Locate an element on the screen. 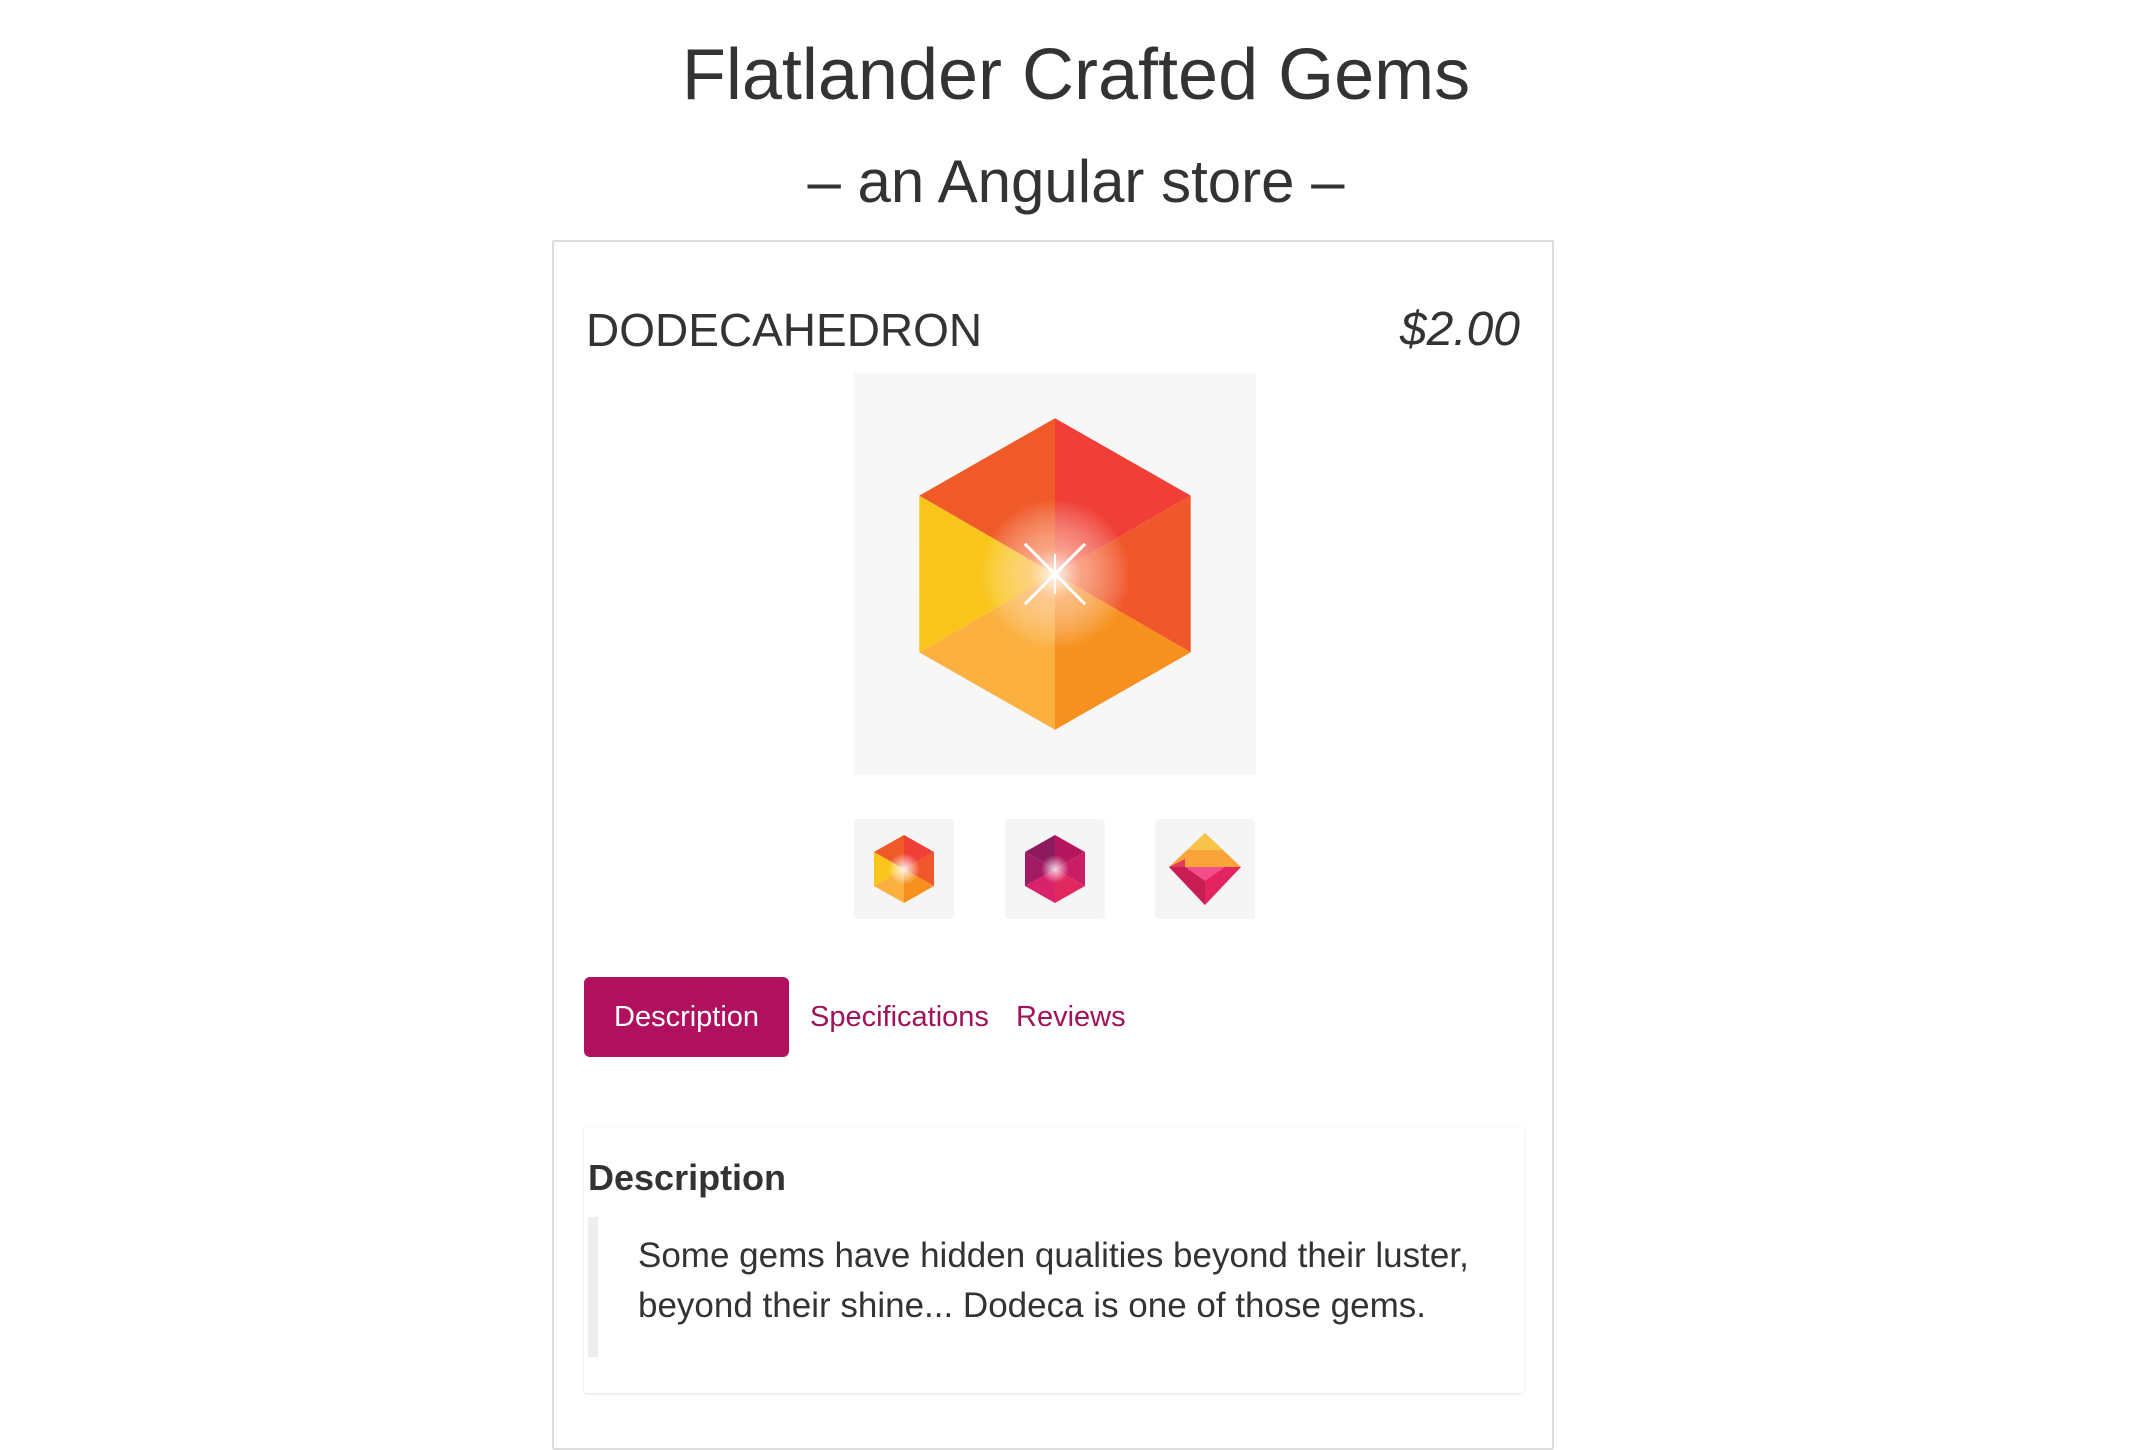 The height and width of the screenshot is (1450, 2152). thumbnail-orange-gem is located at coordinates (904, 869).